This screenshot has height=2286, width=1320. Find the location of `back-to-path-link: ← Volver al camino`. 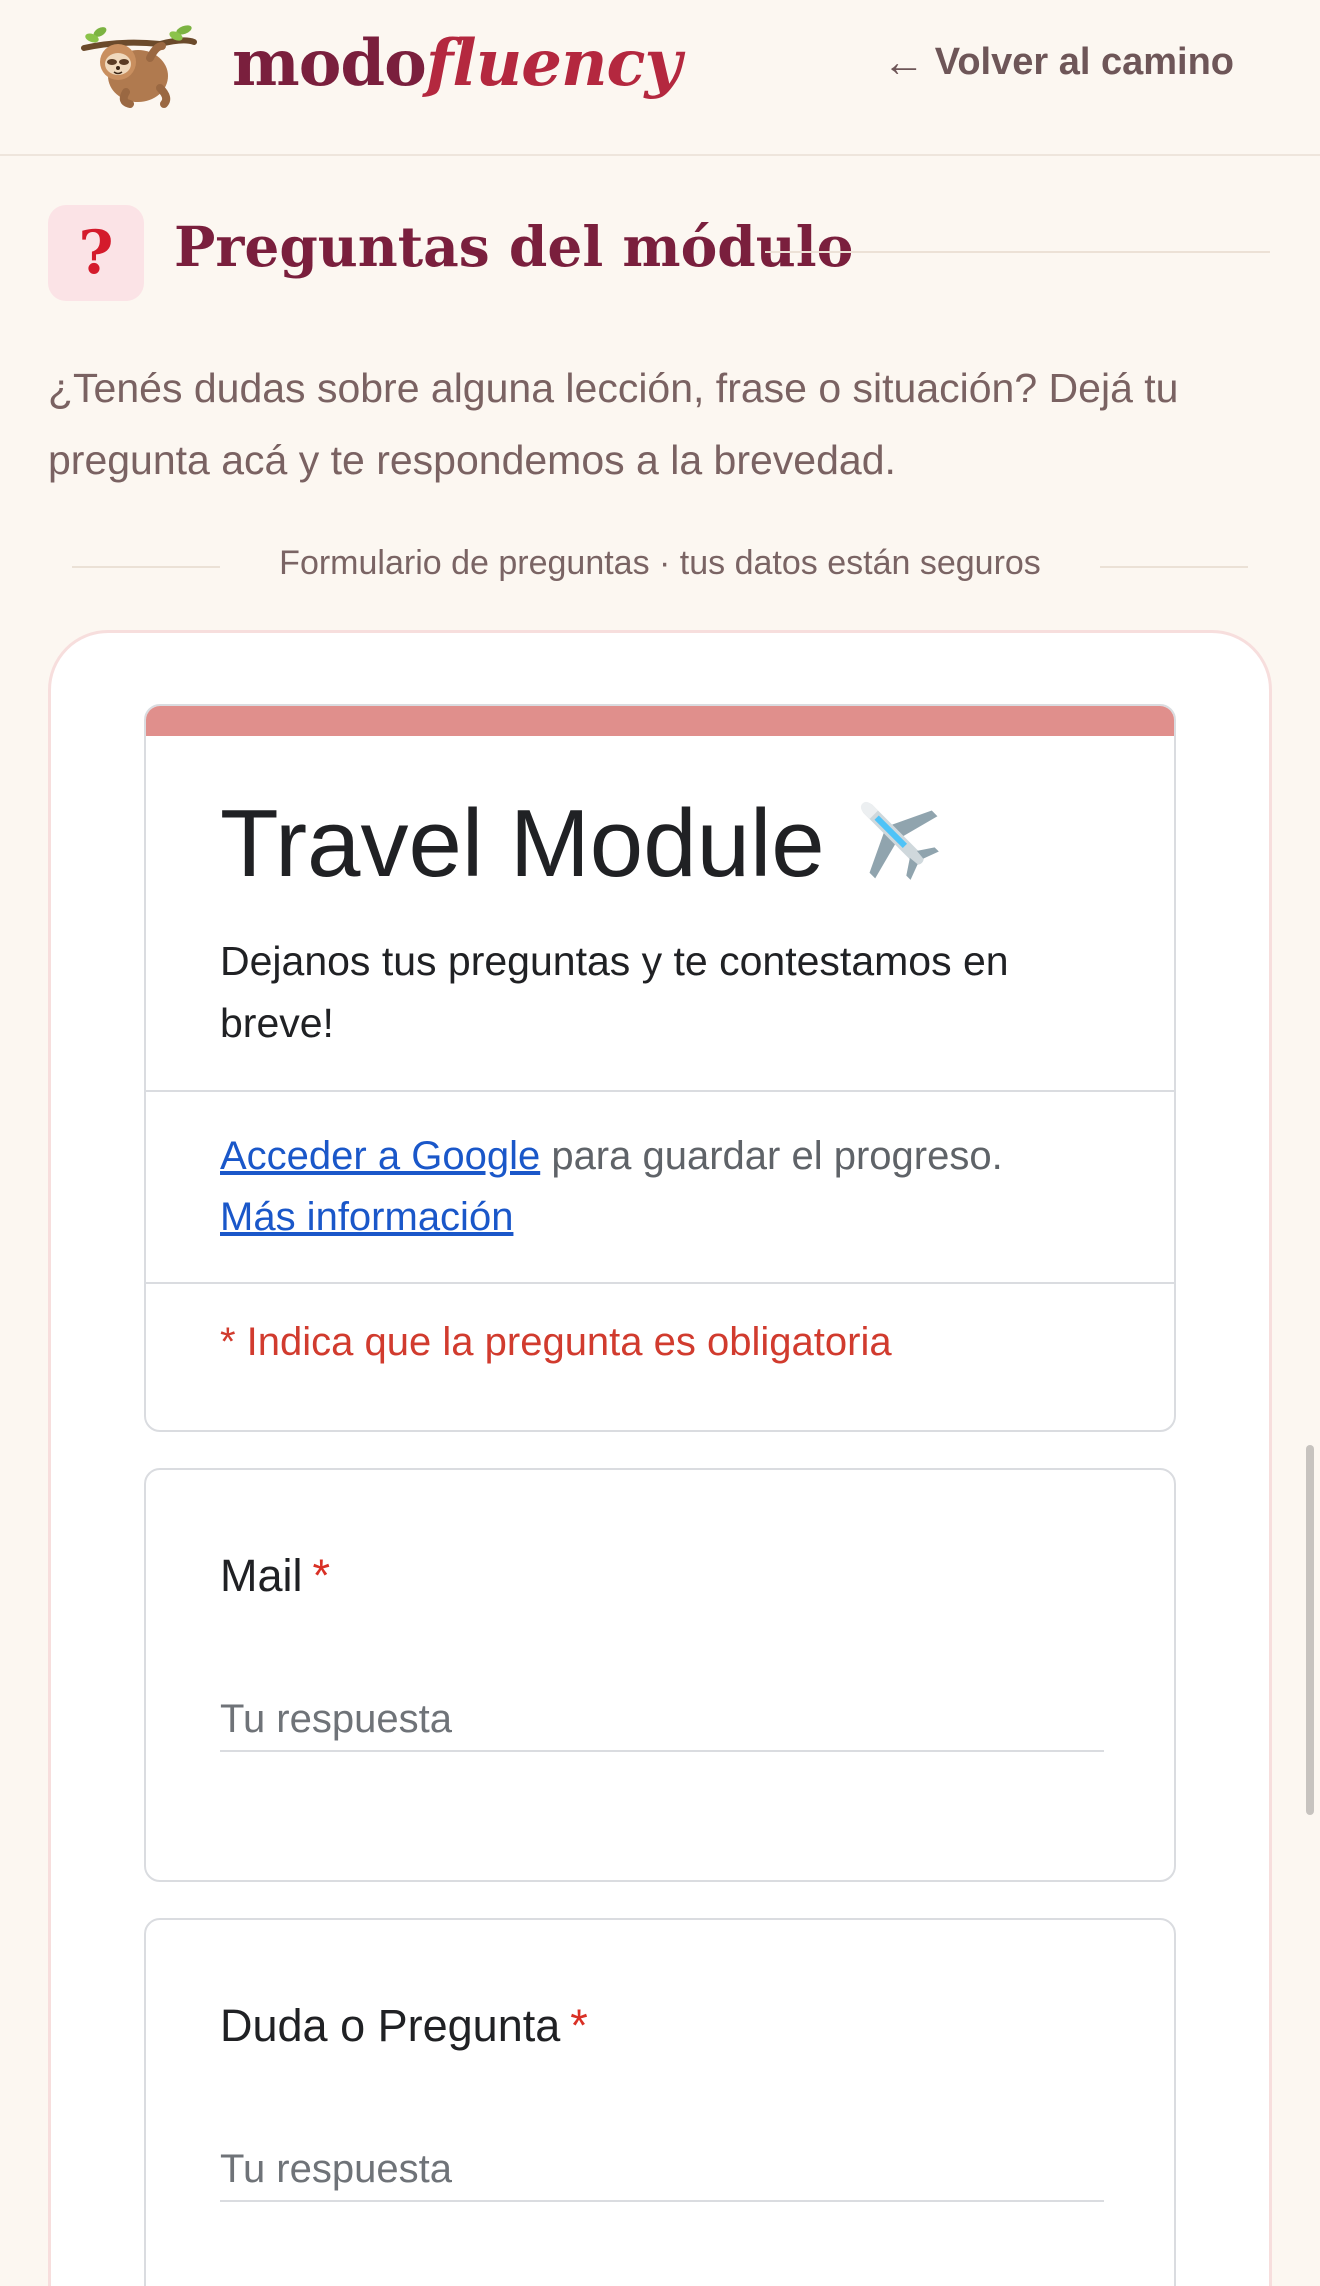

back-to-path-link: ← Volver al camino is located at coordinates (1058, 62).